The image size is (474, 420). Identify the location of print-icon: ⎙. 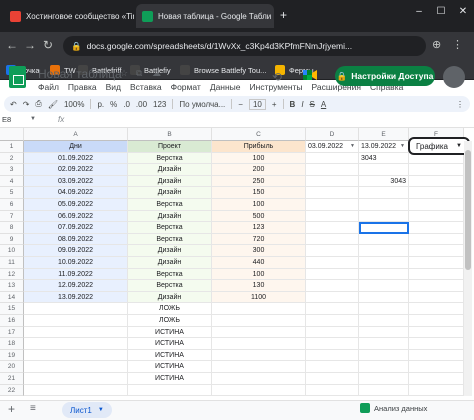
(38, 104).